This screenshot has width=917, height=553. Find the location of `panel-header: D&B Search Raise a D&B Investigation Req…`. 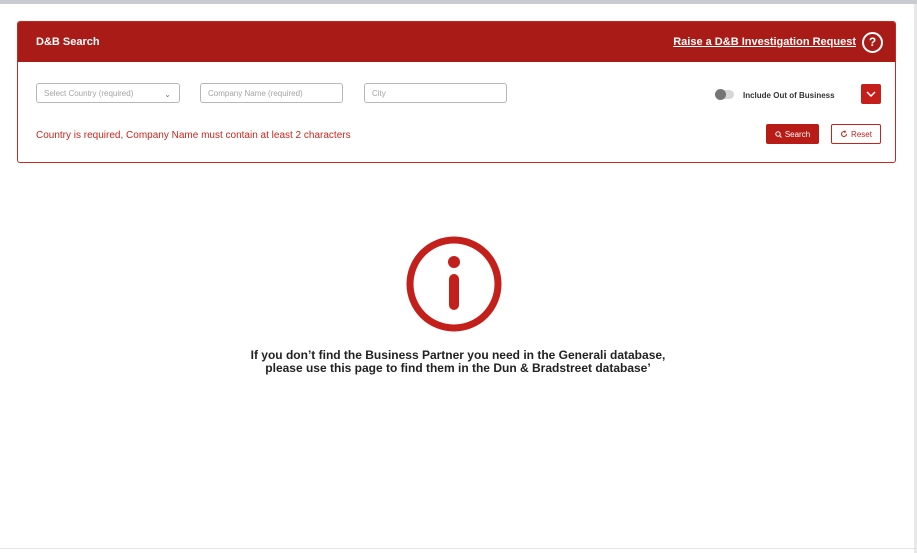

panel-header: D&B Search Raise a D&B Investigation Req… is located at coordinates (456, 42).